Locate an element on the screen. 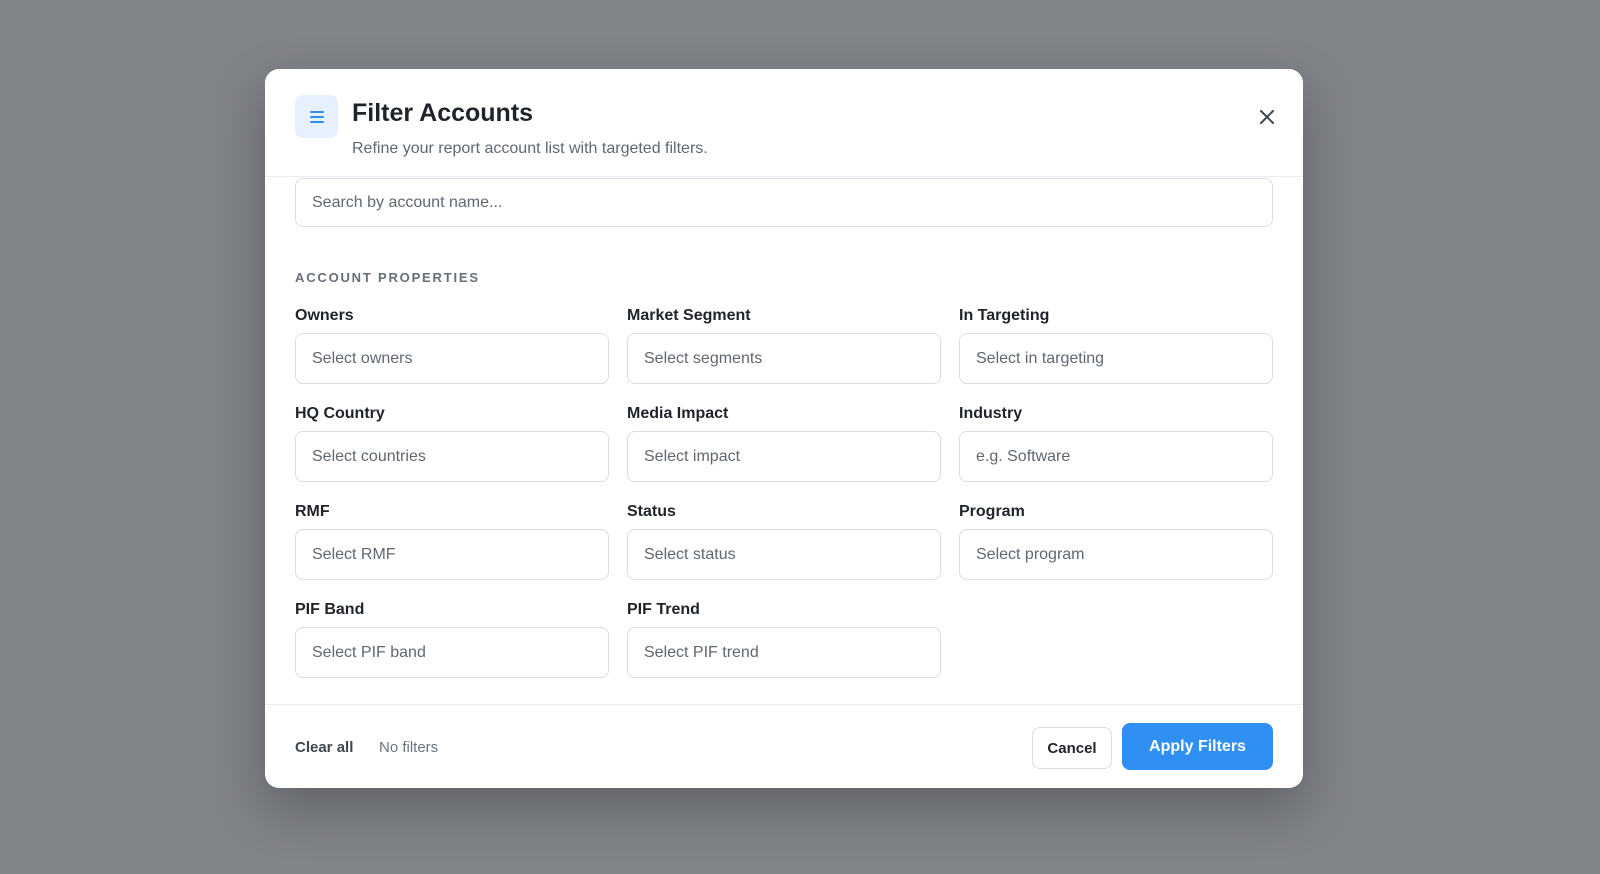 This screenshot has width=1600, height=874. field-label-program: Program is located at coordinates (992, 511).